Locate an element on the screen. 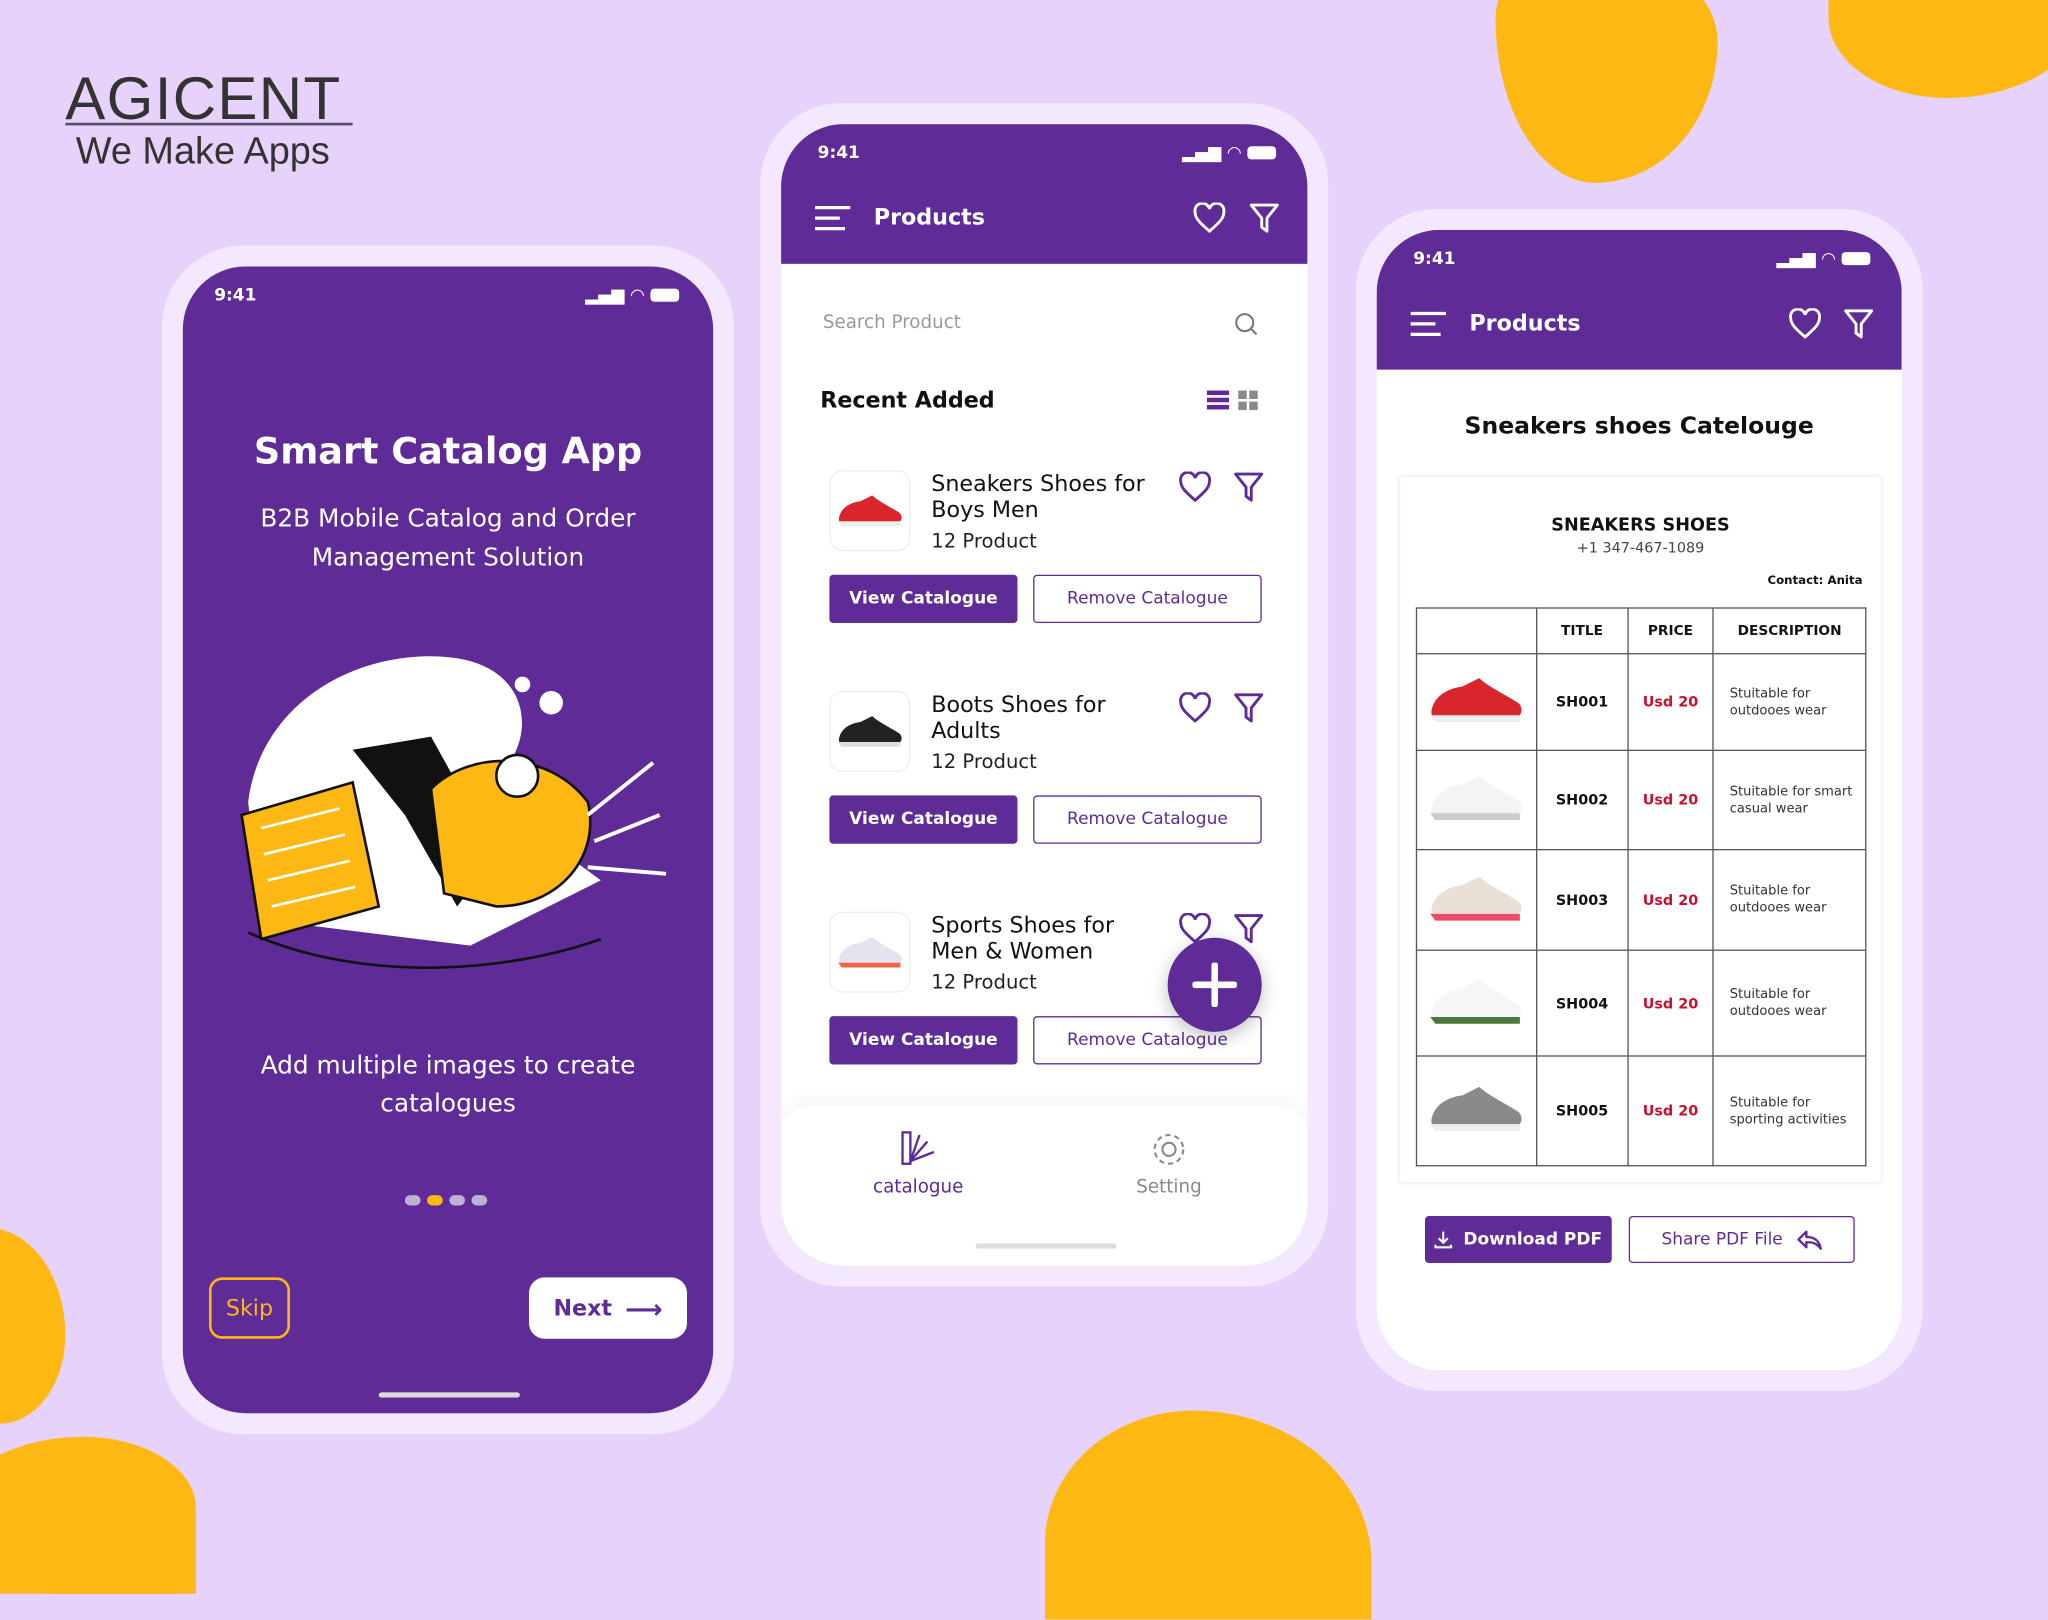 This screenshot has width=2048, height=1620. grid-view-icon is located at coordinates (1248, 400).